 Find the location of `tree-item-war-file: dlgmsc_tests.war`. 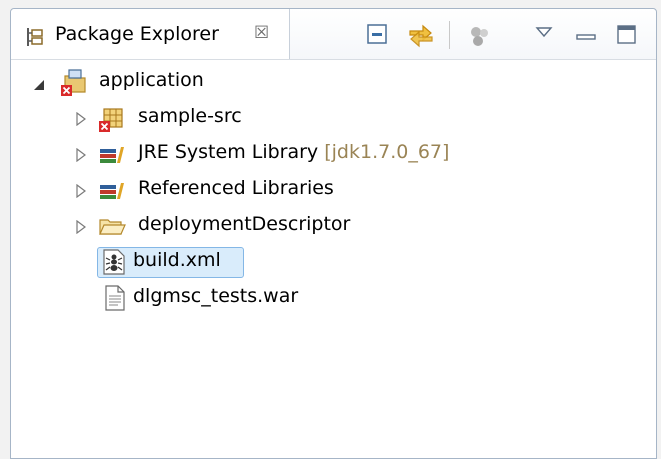

tree-item-war-file: dlgmsc_tests.war is located at coordinates (331, 298).